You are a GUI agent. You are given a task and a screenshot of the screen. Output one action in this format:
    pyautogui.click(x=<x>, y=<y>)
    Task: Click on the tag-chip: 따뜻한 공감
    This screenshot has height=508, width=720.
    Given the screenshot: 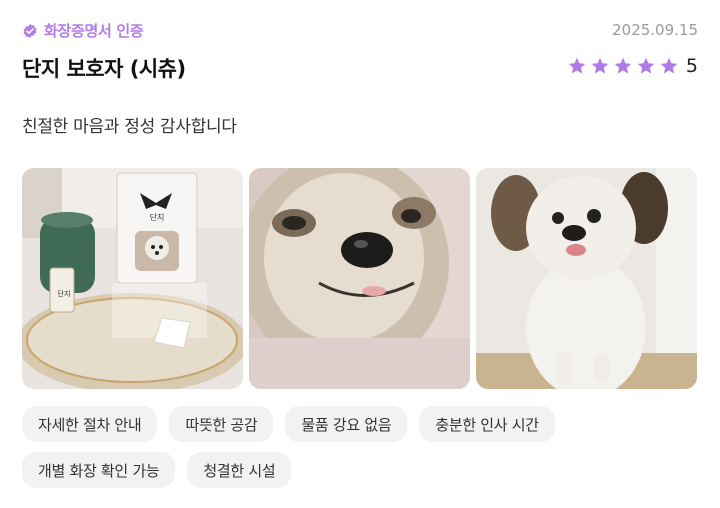 What is the action you would take?
    pyautogui.click(x=221, y=424)
    